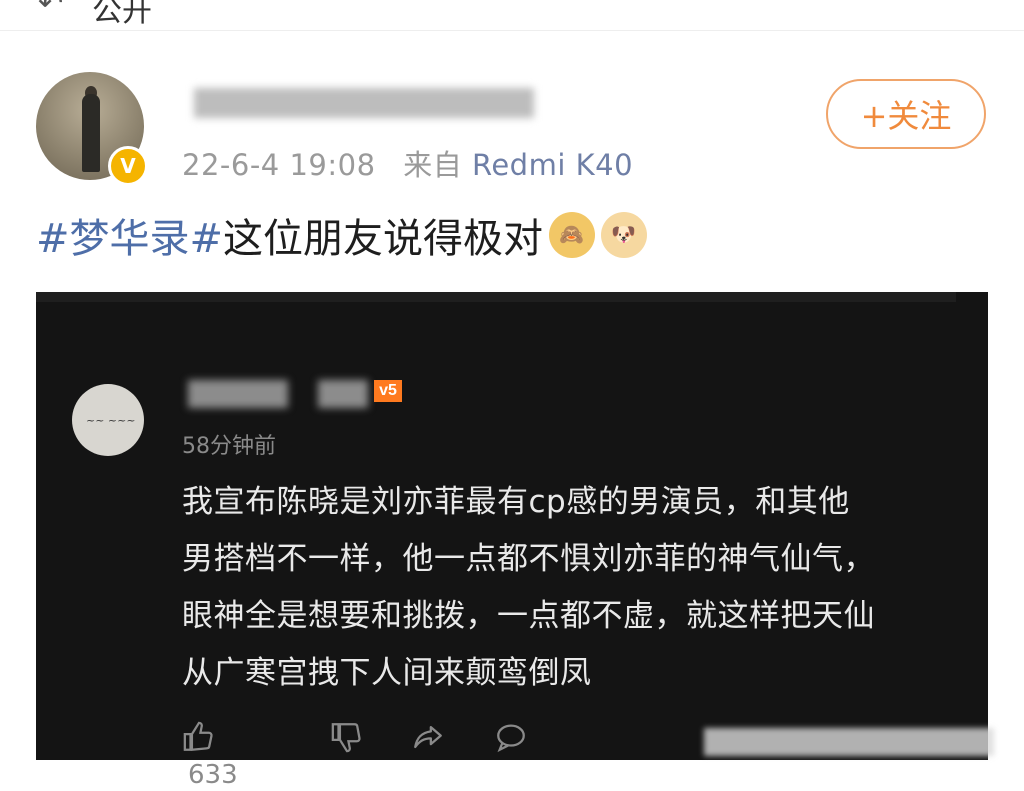 The height and width of the screenshot is (791, 1024). I want to click on commenter-avatar: ~~ ~~~, so click(108, 420).